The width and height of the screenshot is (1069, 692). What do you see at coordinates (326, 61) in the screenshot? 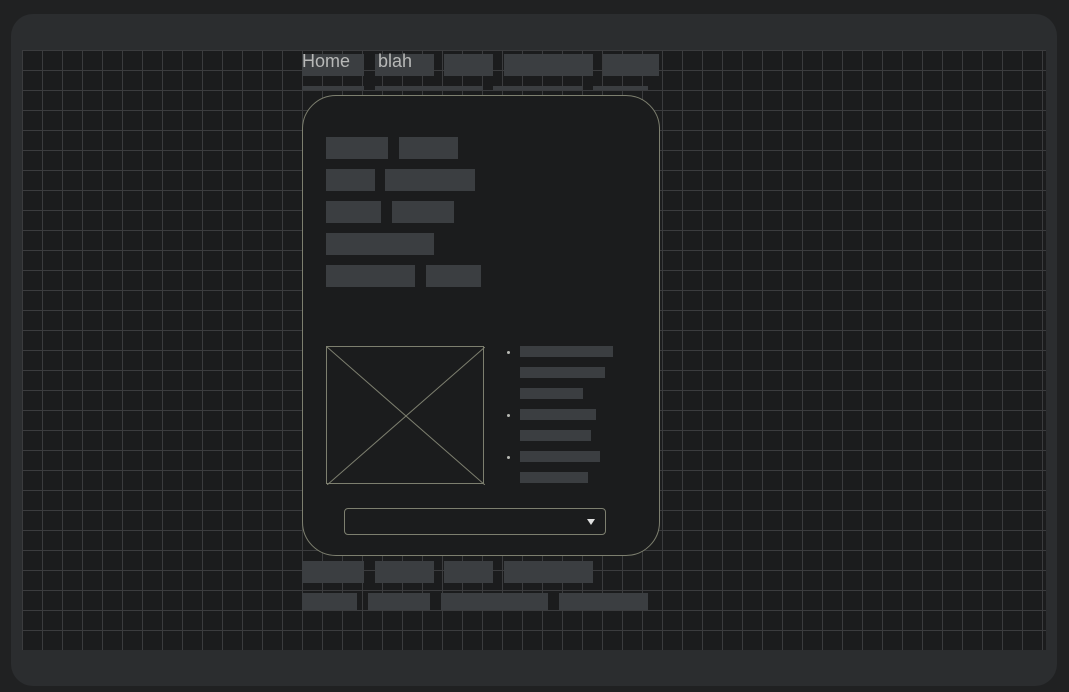
I see `nav-label-home: Home` at bounding box center [326, 61].